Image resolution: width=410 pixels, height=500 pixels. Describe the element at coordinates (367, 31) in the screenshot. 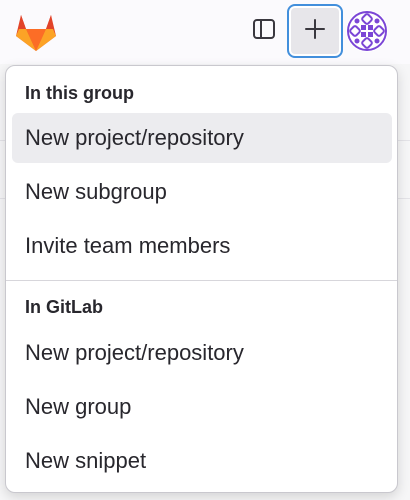

I see `user-avatar` at that location.